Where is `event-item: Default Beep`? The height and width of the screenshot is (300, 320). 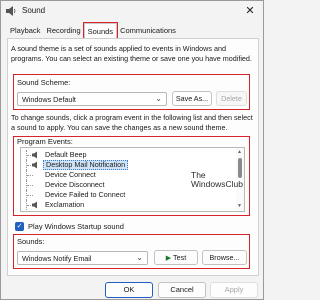 event-item: Default Beep is located at coordinates (121, 155).